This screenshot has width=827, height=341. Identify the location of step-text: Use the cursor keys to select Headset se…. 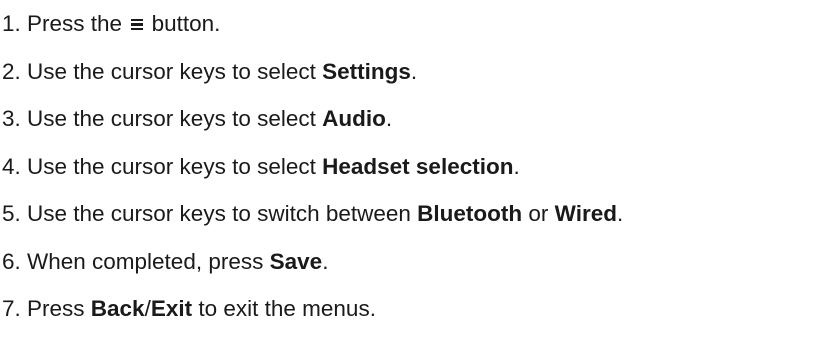
(272, 167).